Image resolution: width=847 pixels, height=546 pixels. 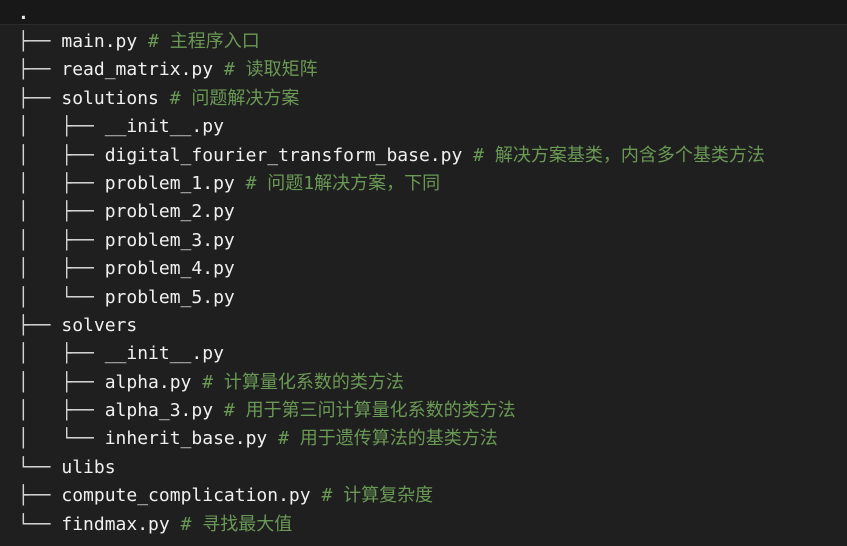 I want to click on file-comment: # 用于第三问计算量化系数的类方法, so click(x=364, y=411).